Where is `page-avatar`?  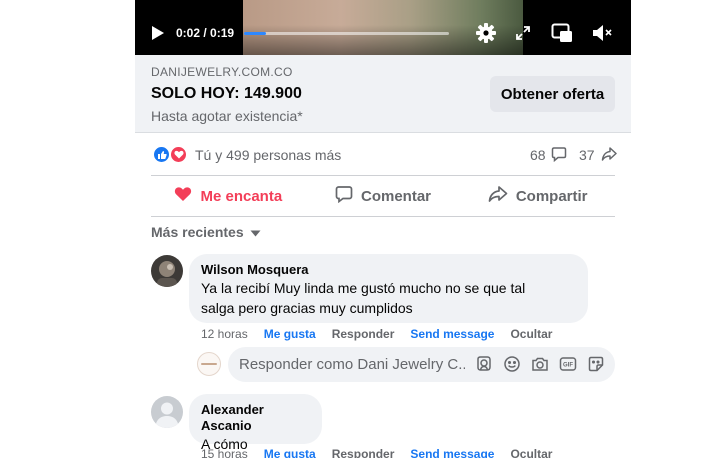 page-avatar is located at coordinates (209, 364).